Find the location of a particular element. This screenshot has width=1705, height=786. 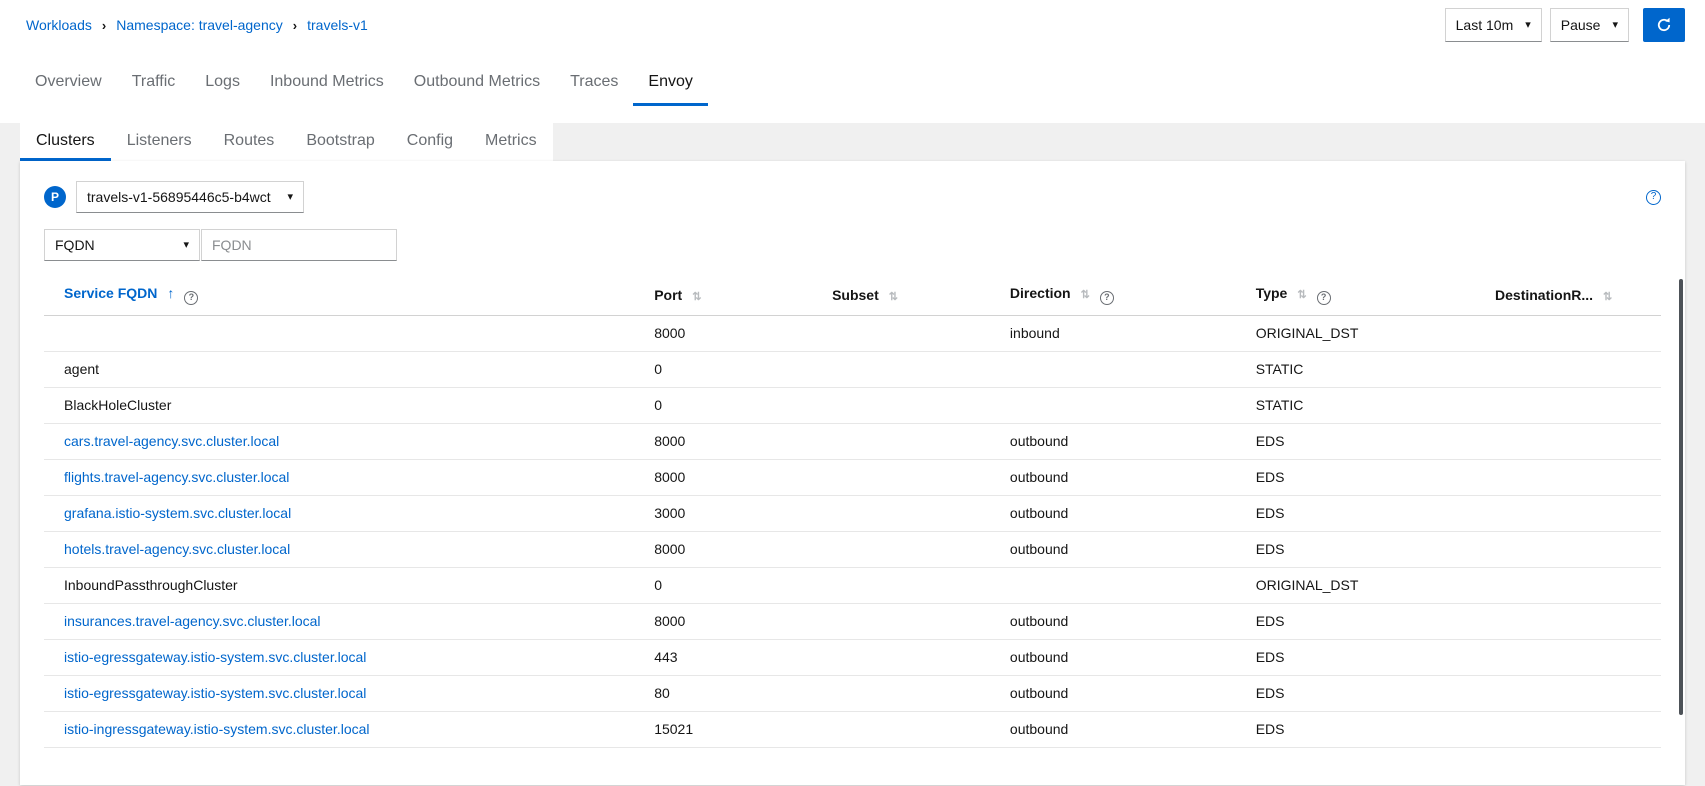

tab-envoy: Envoy is located at coordinates (670, 85).